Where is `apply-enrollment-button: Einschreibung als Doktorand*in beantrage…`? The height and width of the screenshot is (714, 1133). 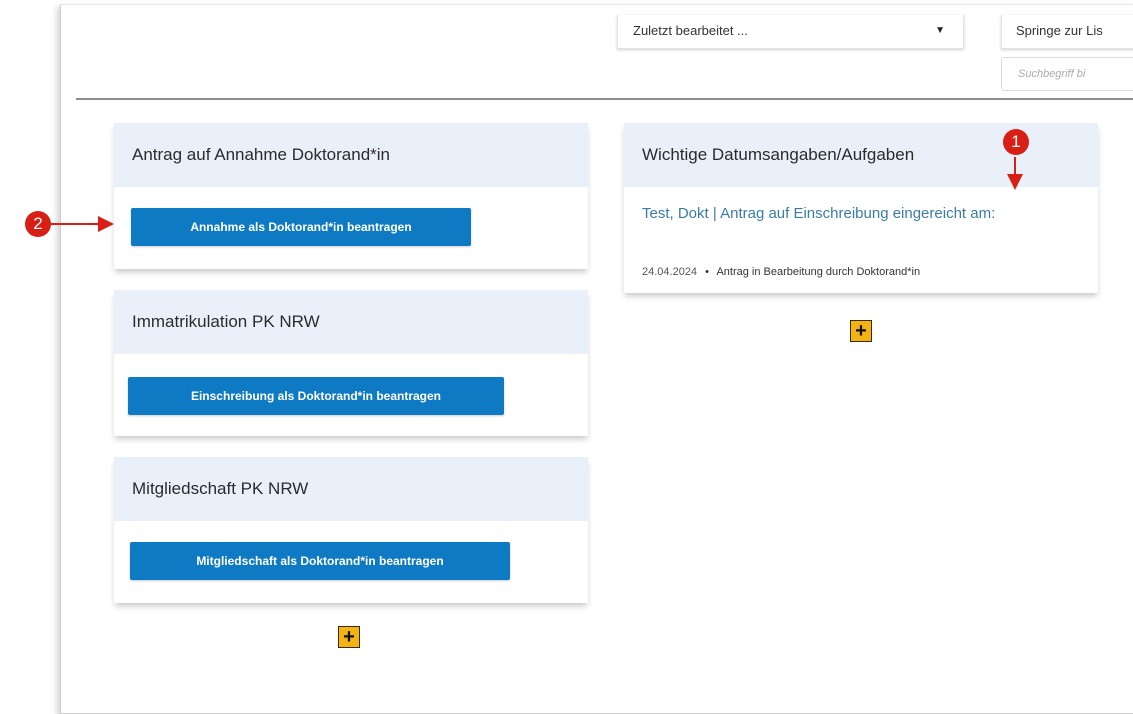
apply-enrollment-button: Einschreibung als Doktorand*in beantrage… is located at coordinates (316, 396).